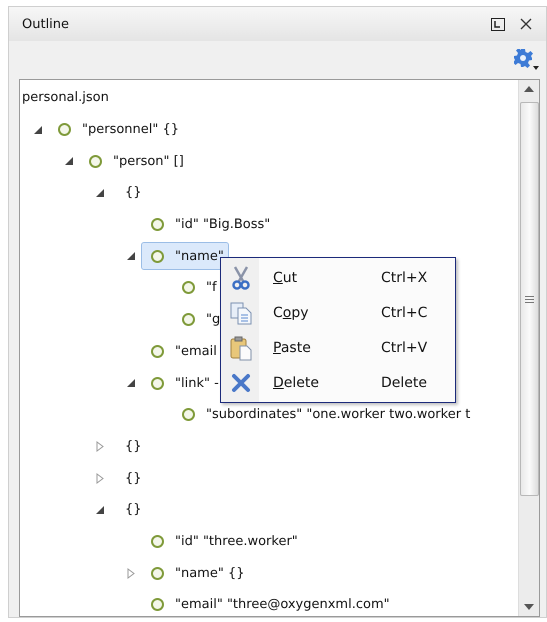  I want to click on node-label: "id" "Big.Boss", so click(222, 224).